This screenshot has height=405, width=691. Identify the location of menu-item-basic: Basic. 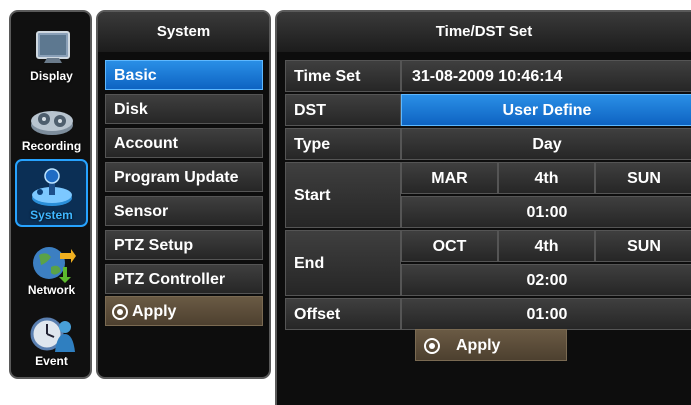
(184, 75).